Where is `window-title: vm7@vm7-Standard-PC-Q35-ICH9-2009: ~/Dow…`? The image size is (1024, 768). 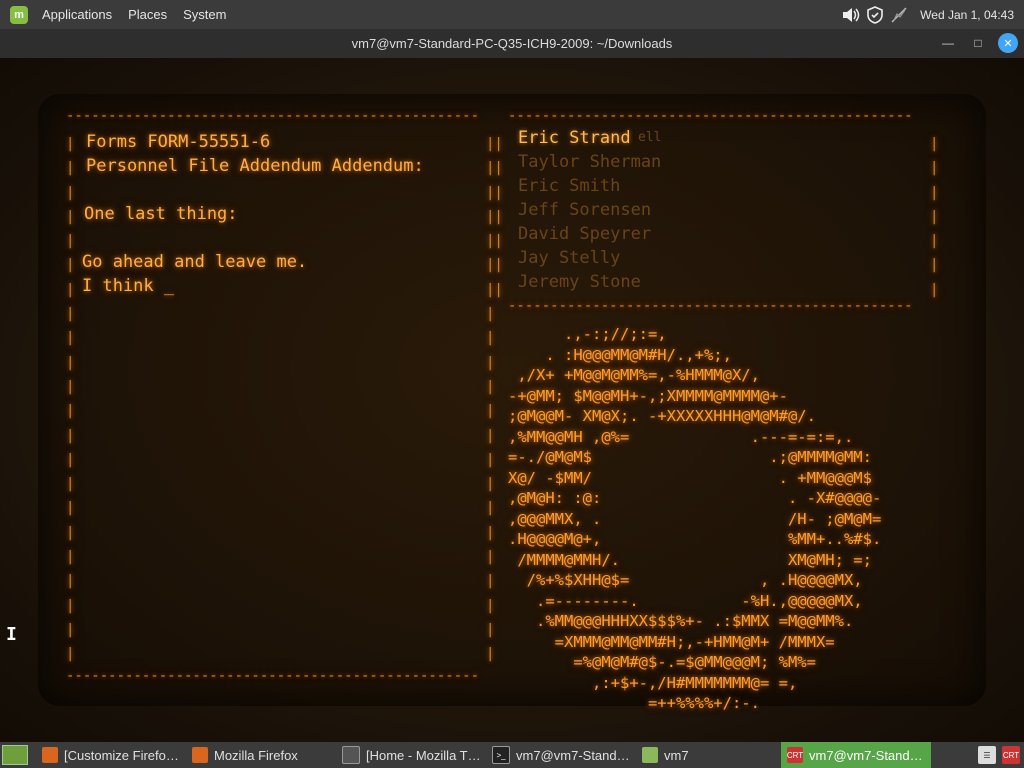 window-title: vm7@vm7-Standard-PC-Q35-ICH9-2009: ~/Dow… is located at coordinates (512, 43).